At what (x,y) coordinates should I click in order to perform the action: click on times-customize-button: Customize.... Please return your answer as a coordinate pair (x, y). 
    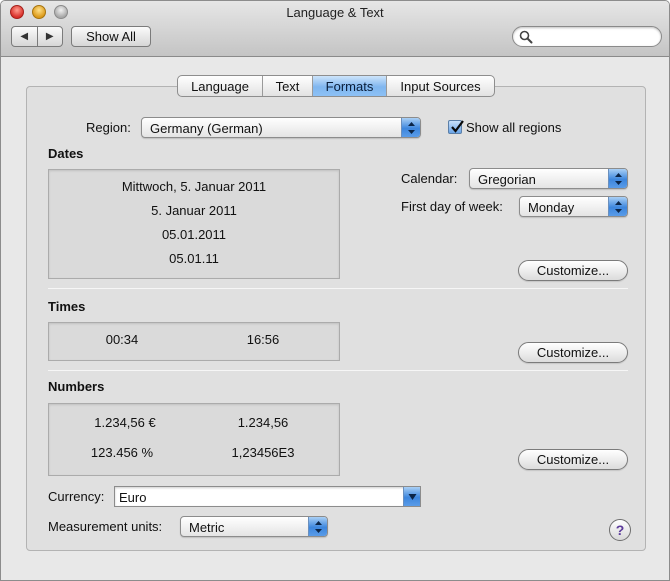
    Looking at the image, I should click on (573, 352).